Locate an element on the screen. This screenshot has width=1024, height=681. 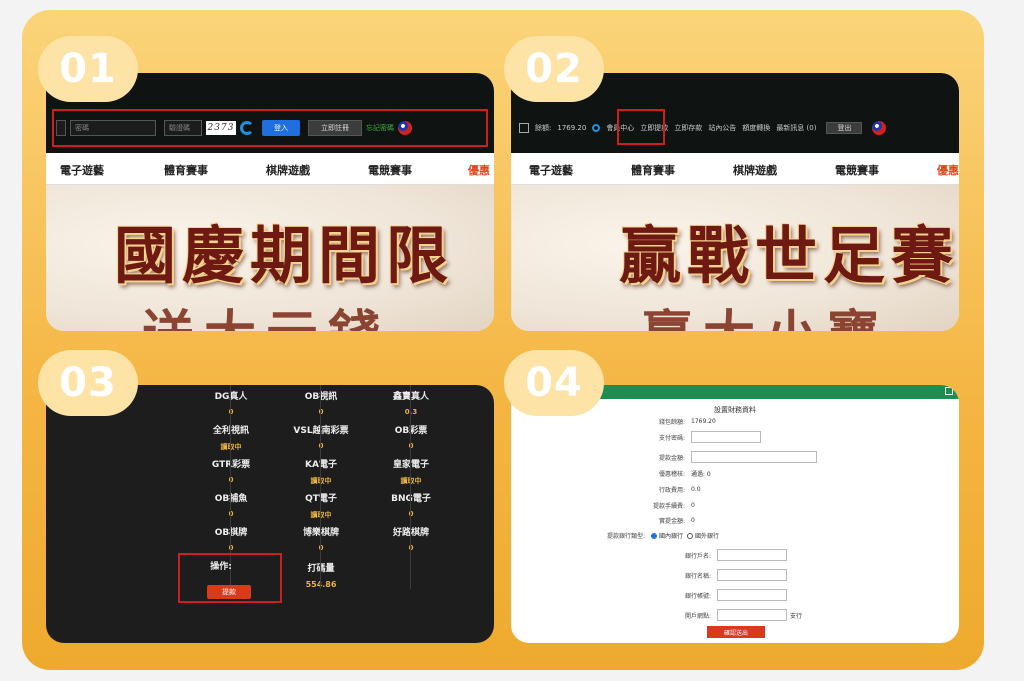
wallet-cell: GTR彩票 0 is located at coordinates (231, 470).